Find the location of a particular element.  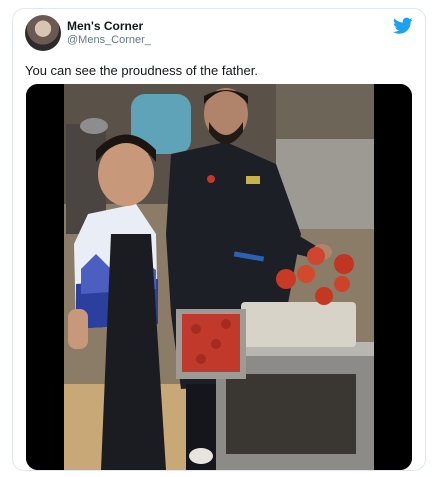

twitter-bird-icon is located at coordinates (403, 26).